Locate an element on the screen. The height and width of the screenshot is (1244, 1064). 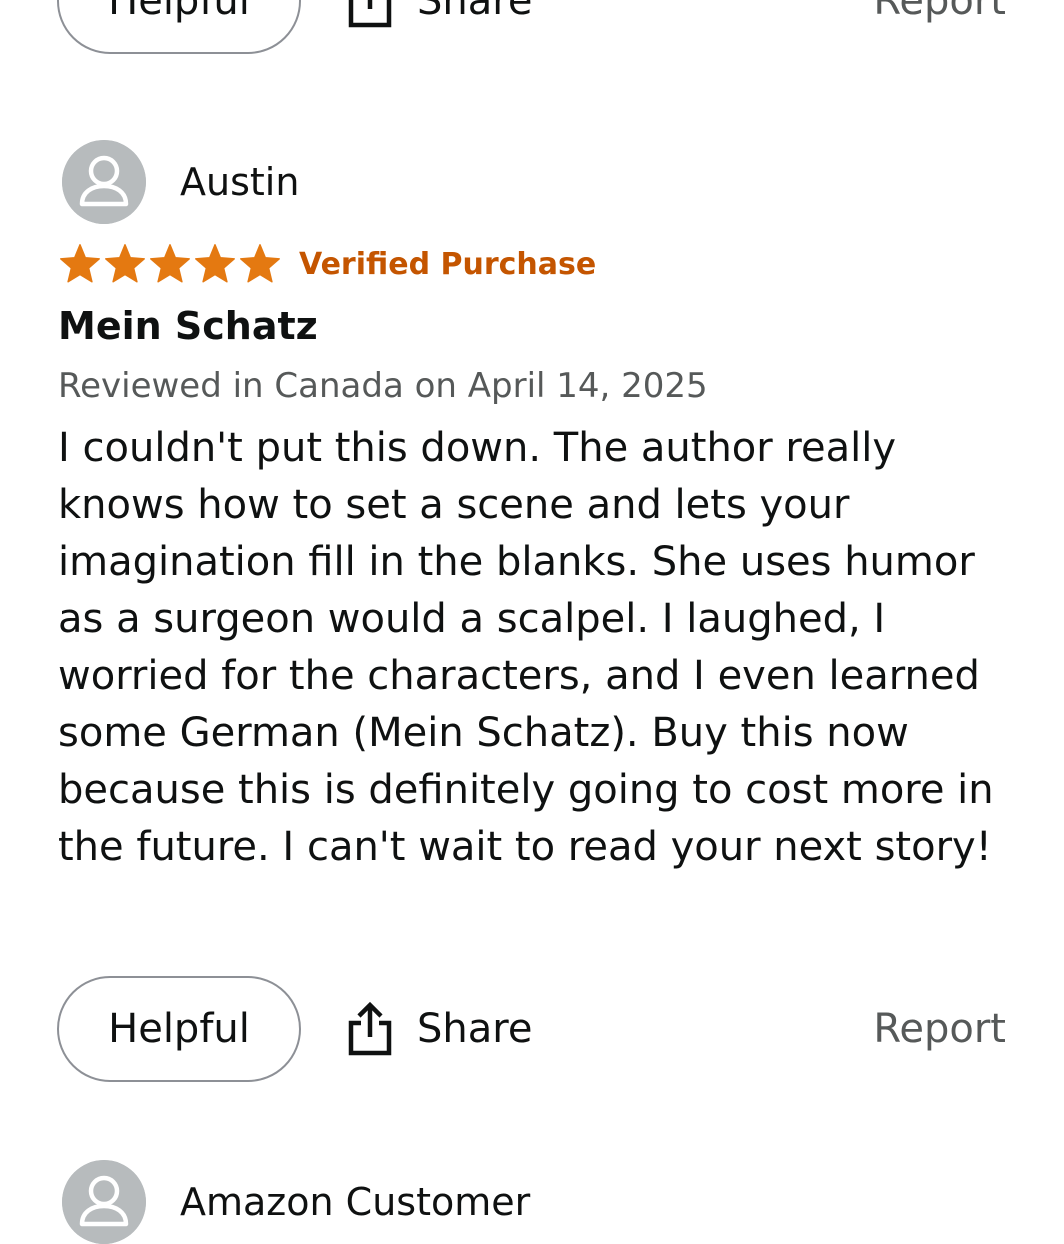
star-rating is located at coordinates (170, 264).